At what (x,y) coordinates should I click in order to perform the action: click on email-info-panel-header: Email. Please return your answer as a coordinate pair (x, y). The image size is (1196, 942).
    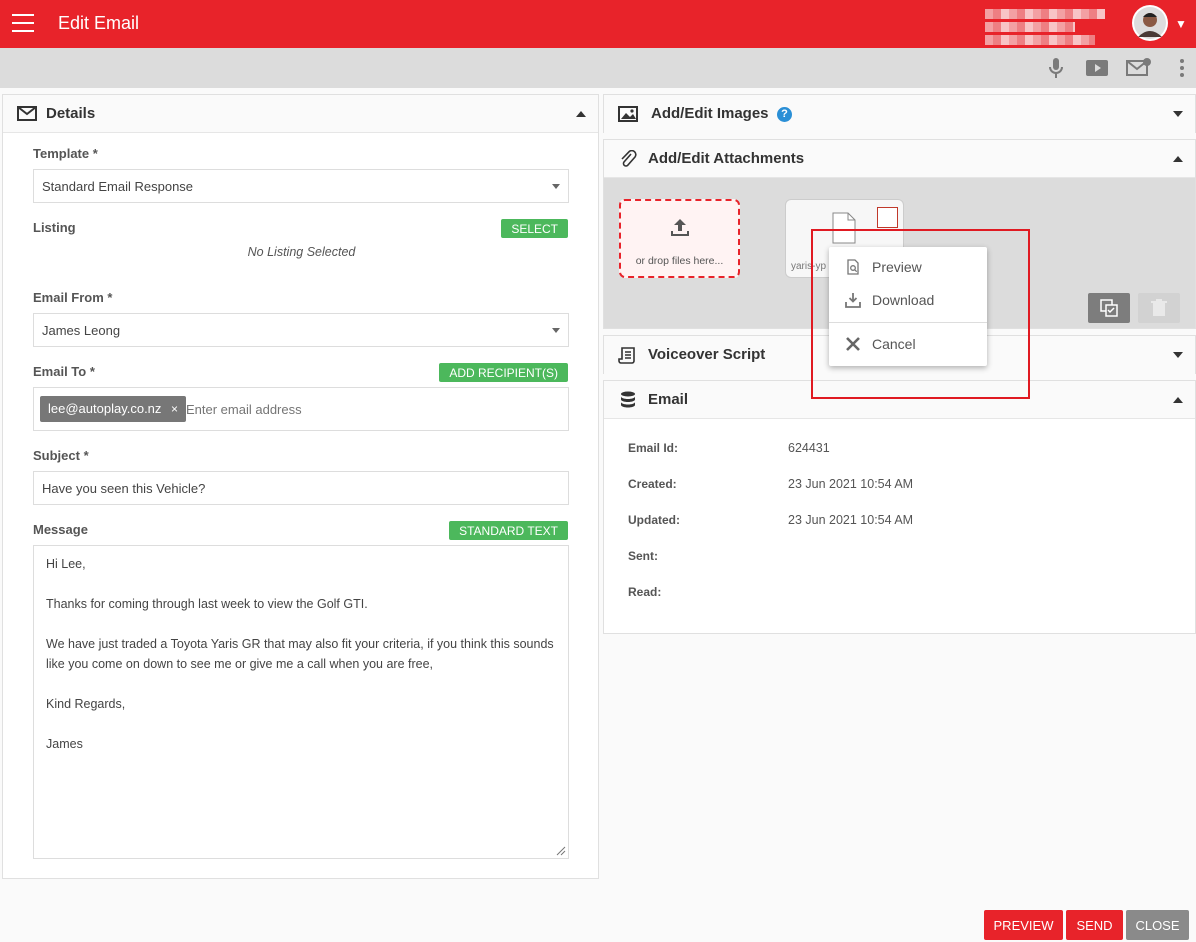
    Looking at the image, I should click on (899, 400).